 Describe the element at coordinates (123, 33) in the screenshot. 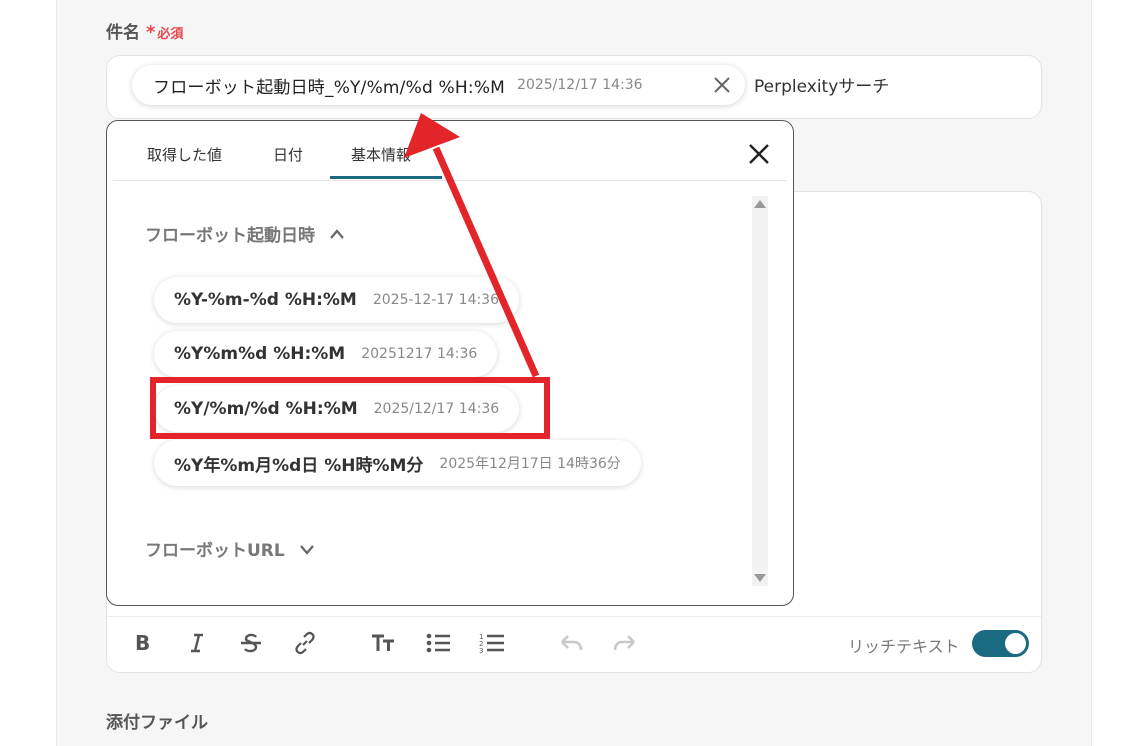

I see `subject-label-text: 件名` at that location.